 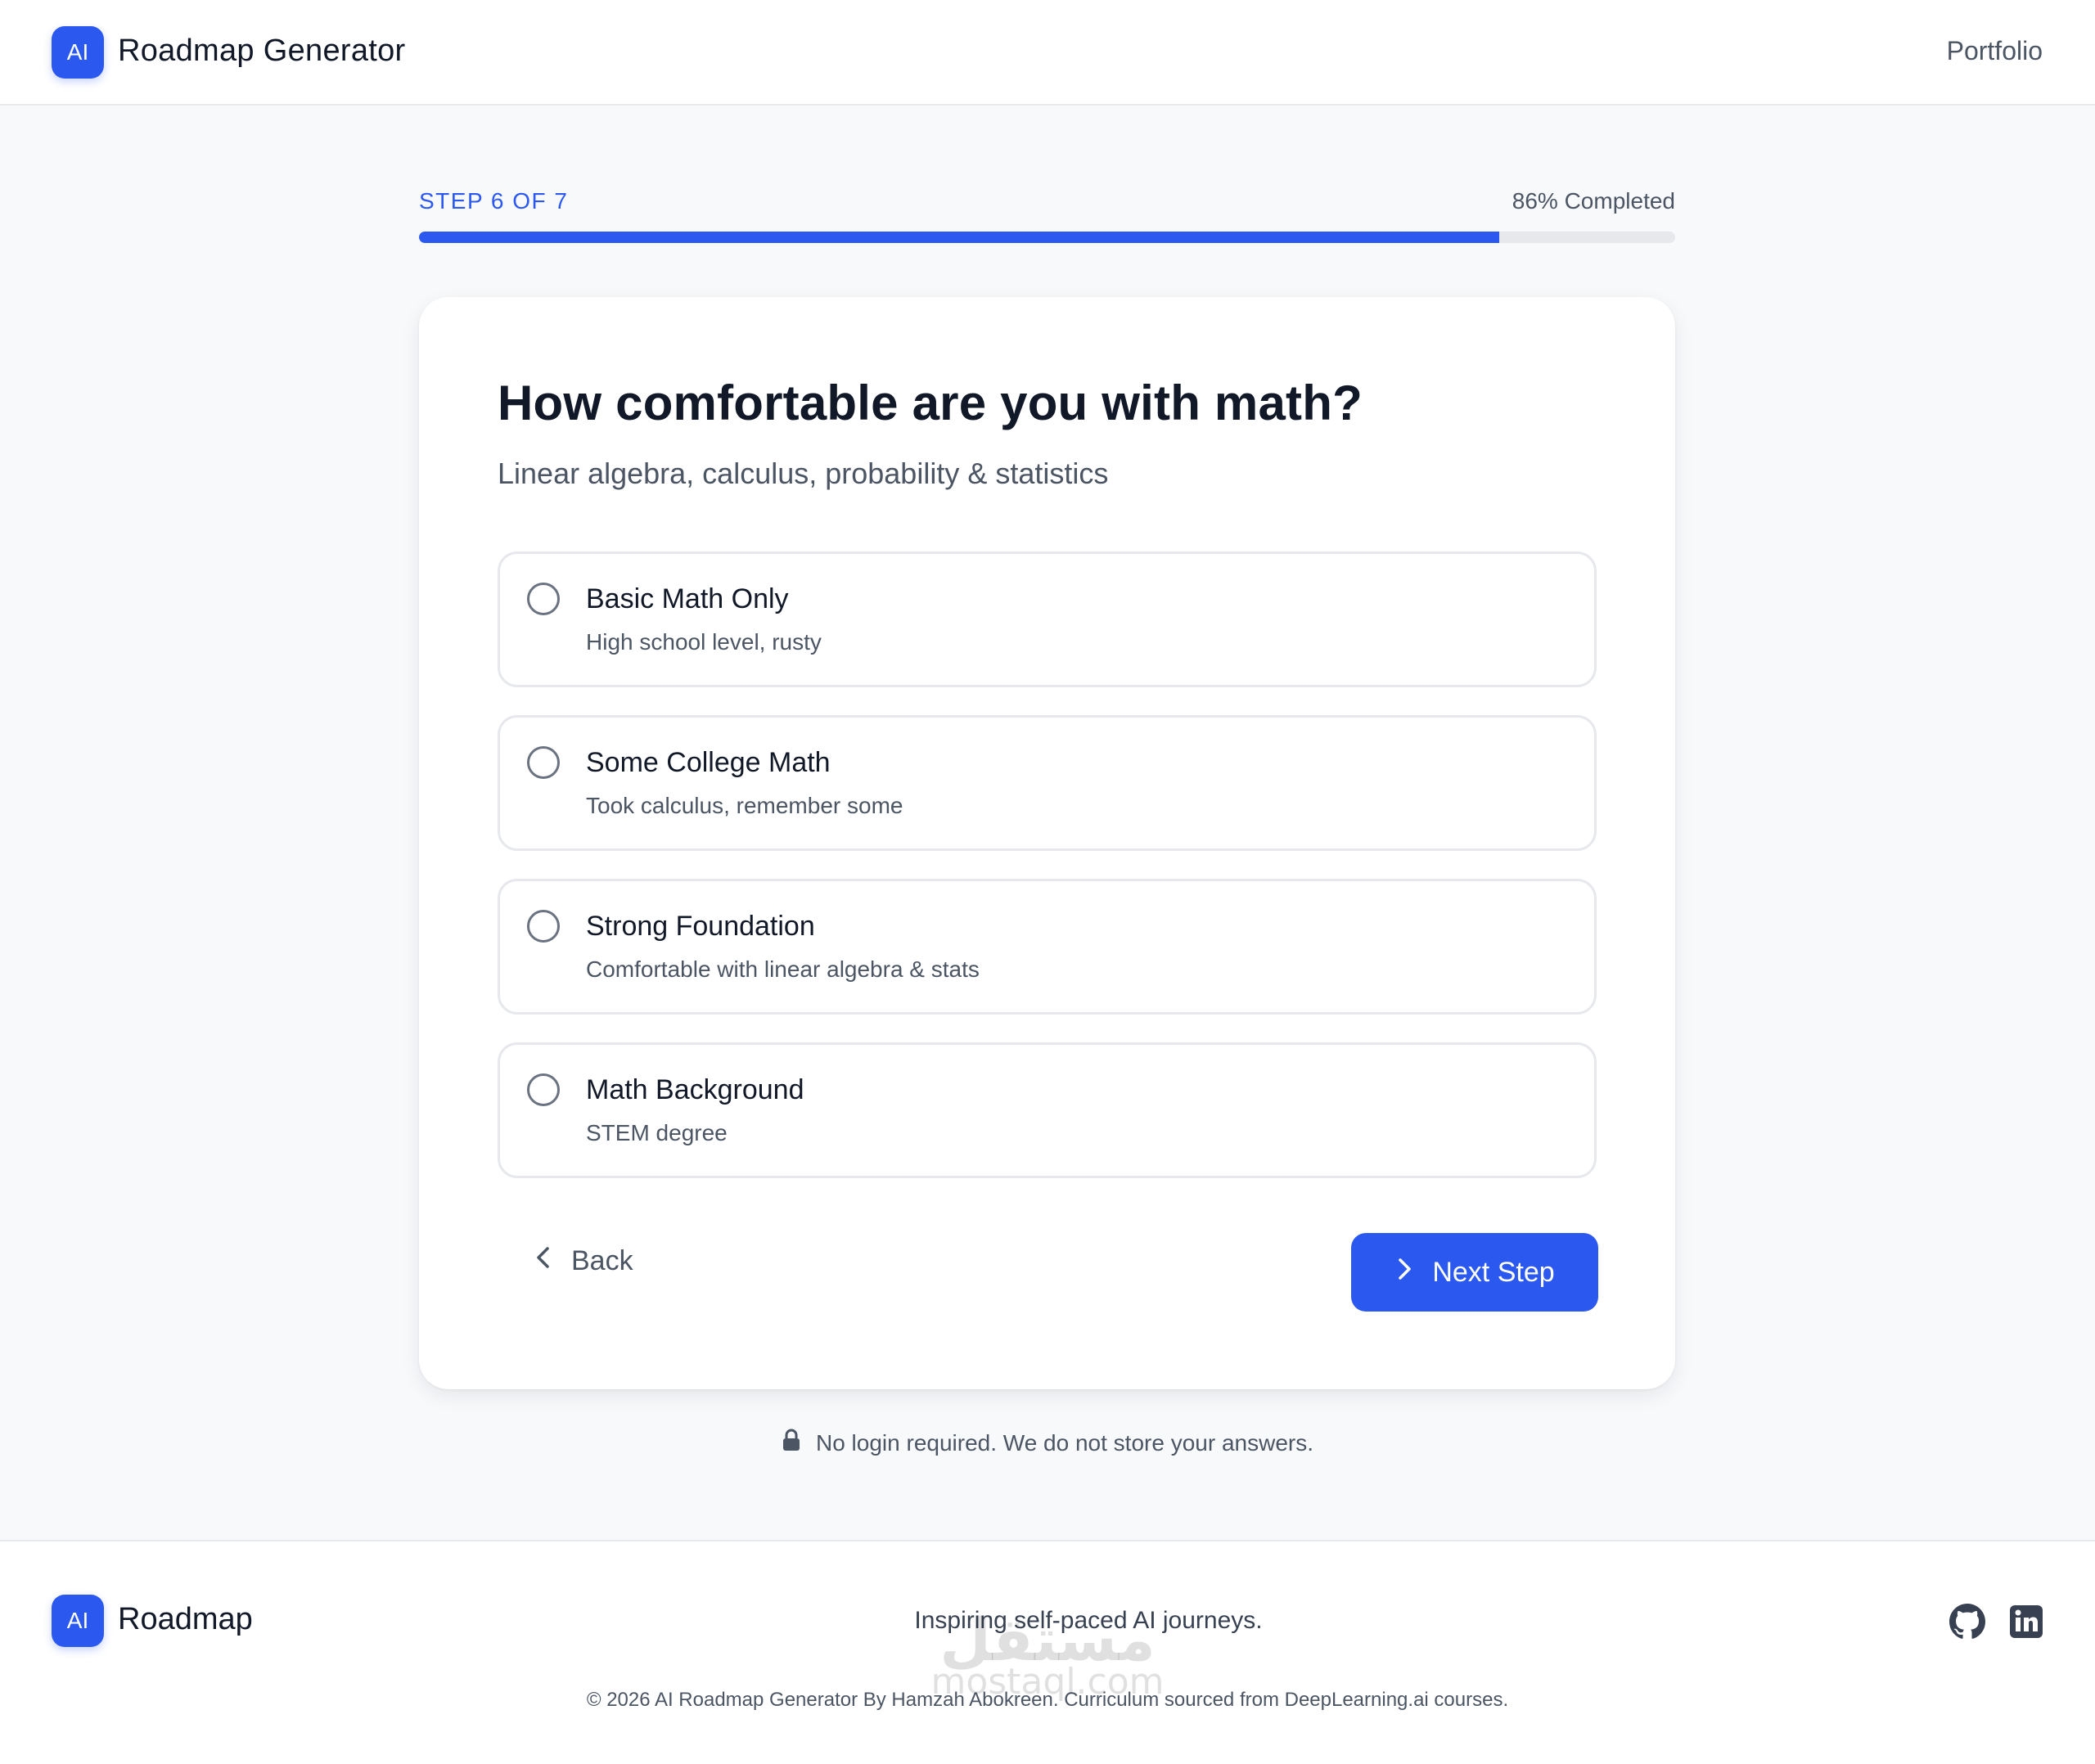 What do you see at coordinates (543, 1261) in the screenshot?
I see `chevron-left-icon` at bounding box center [543, 1261].